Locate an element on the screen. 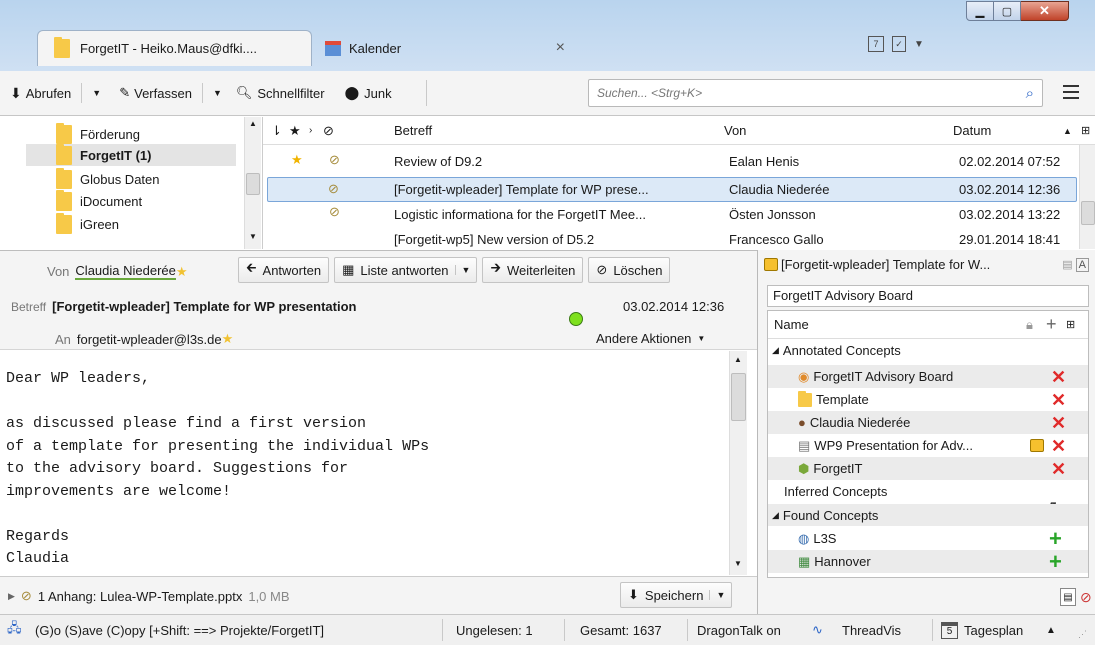 This screenshot has height=645, width=1095. add-column-icon: + is located at coordinates (1051, 324).